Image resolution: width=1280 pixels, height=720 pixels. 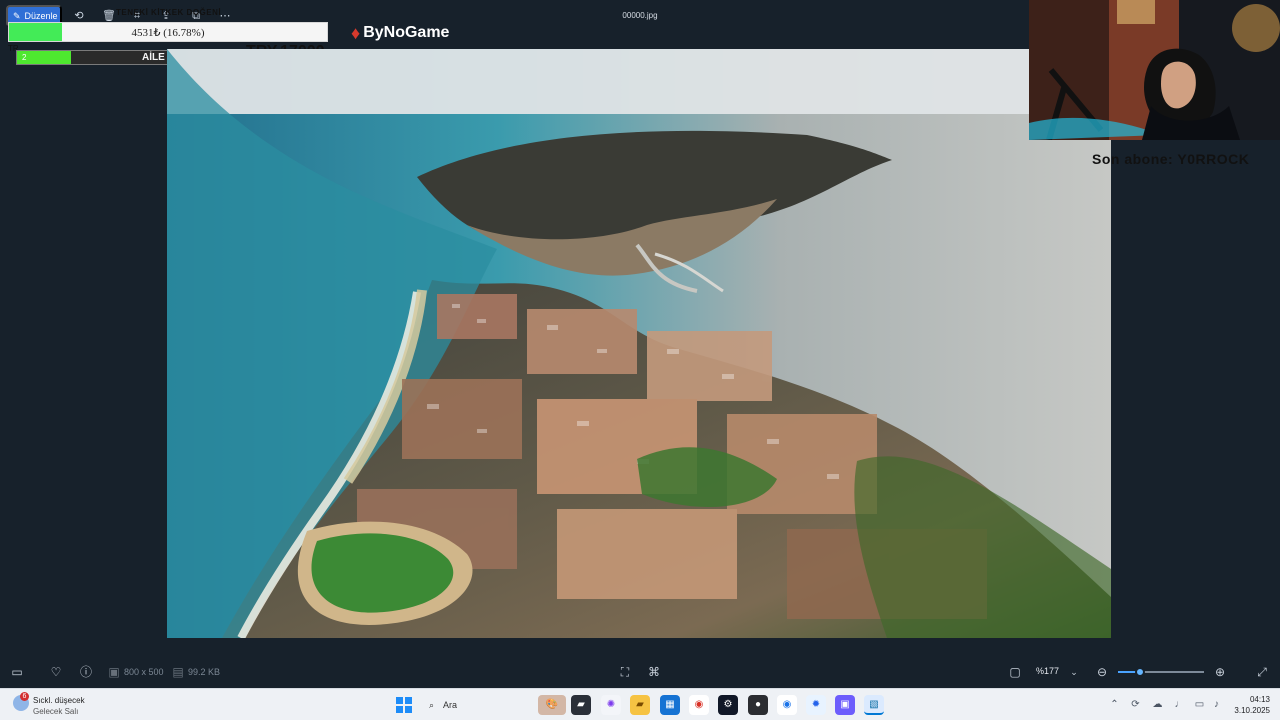 I want to click on start-button, so click(x=404, y=705).